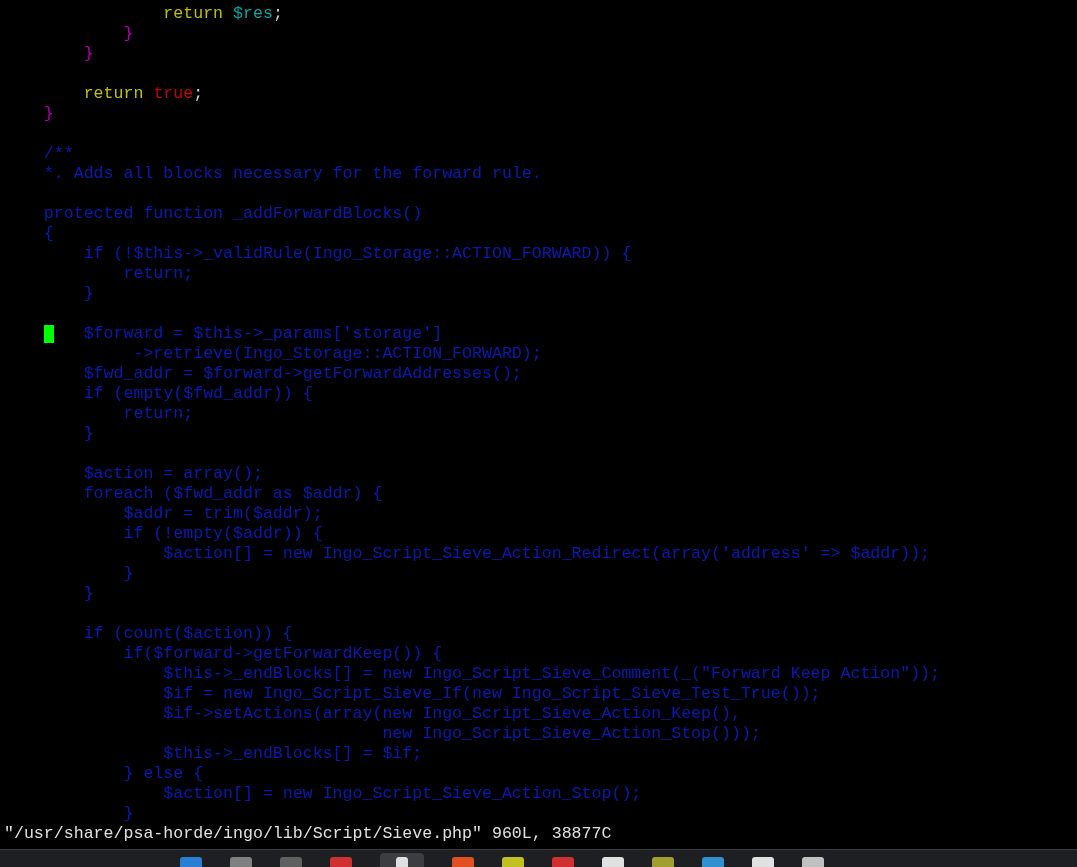  What do you see at coordinates (197, 394) in the screenshot?
I see `code-text: if (empty($fwd_addr)) {` at bounding box center [197, 394].